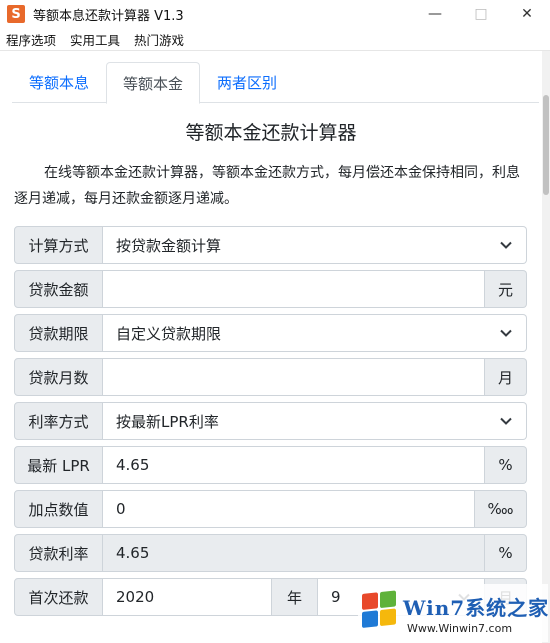 Image resolution: width=550 pixels, height=643 pixels. Describe the element at coordinates (294, 377) in the screenshot. I see `loan-months-input` at that location.